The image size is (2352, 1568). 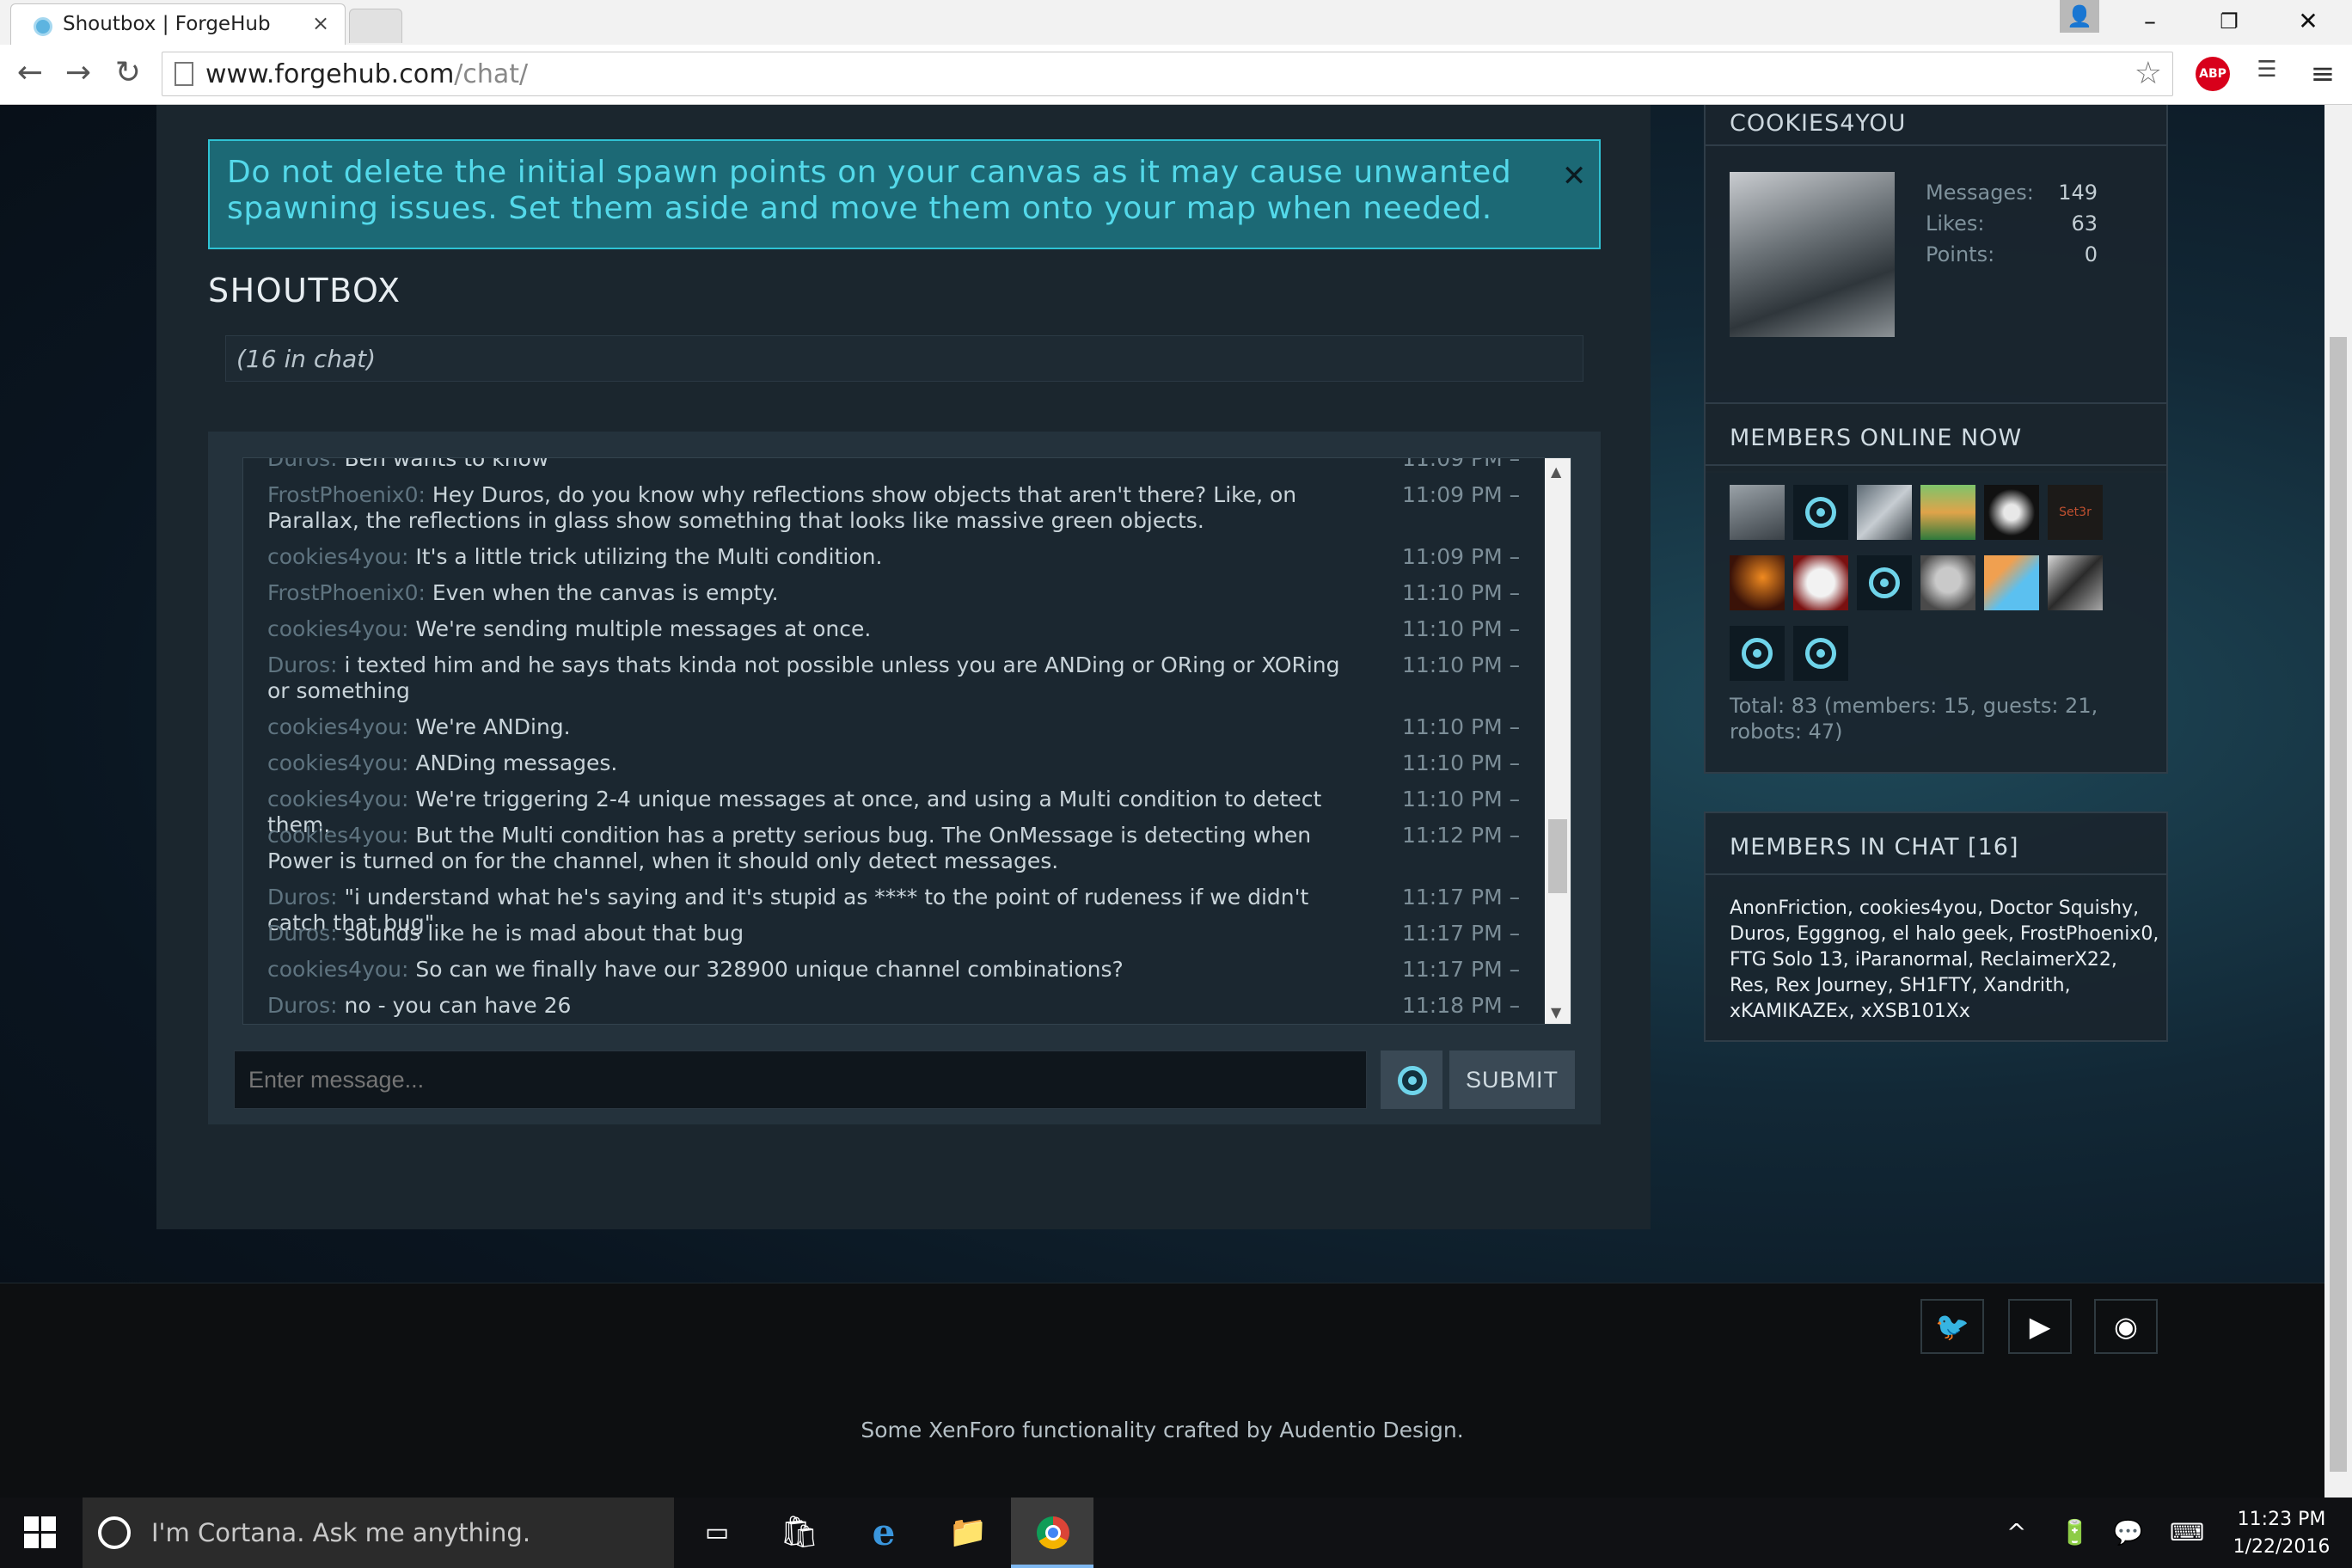 I want to click on minimize-button: –, so click(x=2150, y=21).